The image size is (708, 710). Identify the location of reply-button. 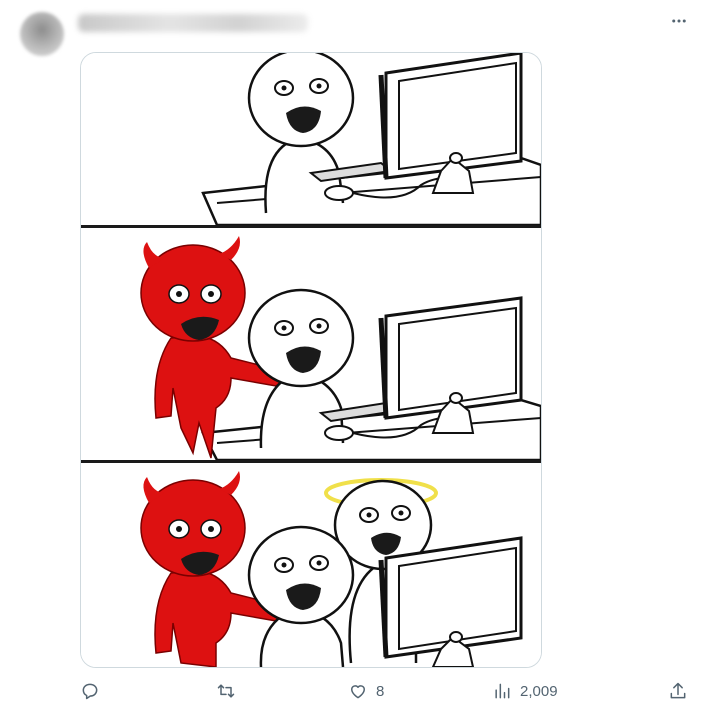
(94, 691).